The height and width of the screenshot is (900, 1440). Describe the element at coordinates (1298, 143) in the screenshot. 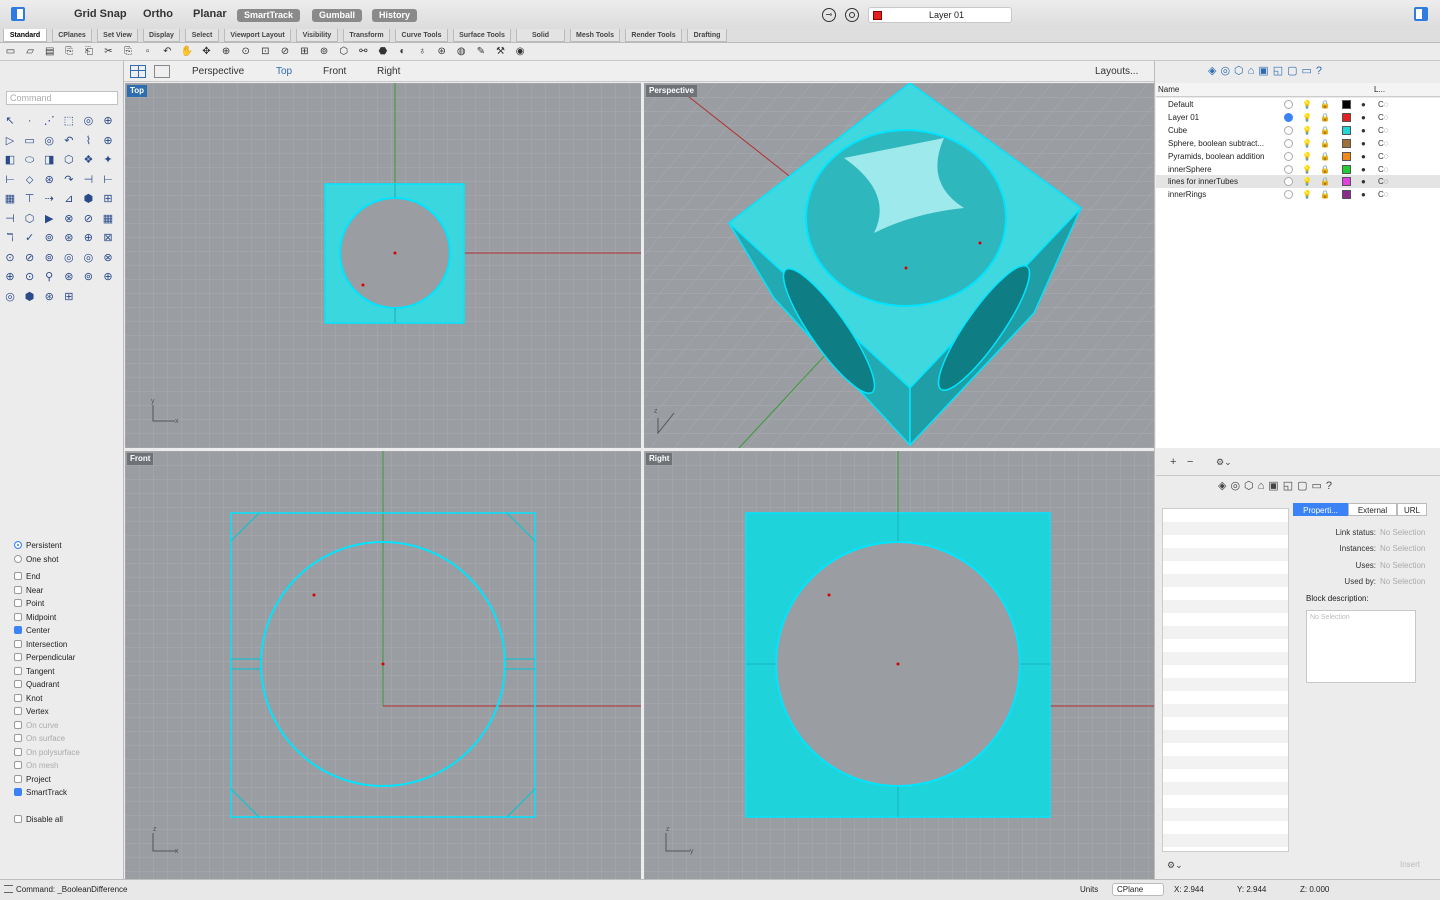

I see `layer-row: Sphere, boolean subtract... 💡 🔒 ● C◌` at that location.